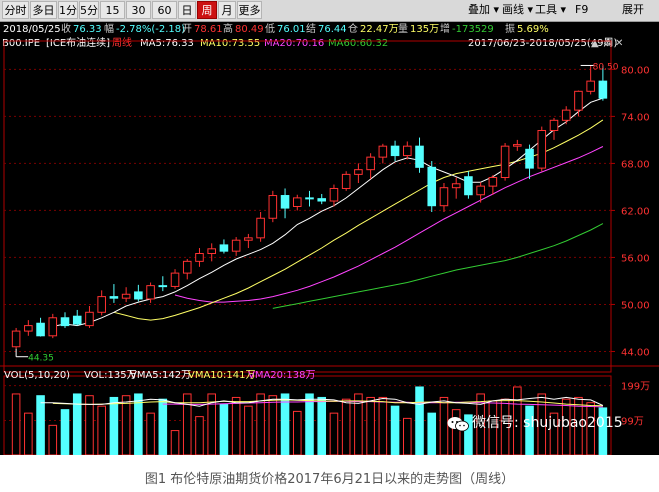 The height and width of the screenshot is (492, 659). Describe the element at coordinates (635, 352) in the screenshot. I see `price-tick-label: 44.00` at that location.